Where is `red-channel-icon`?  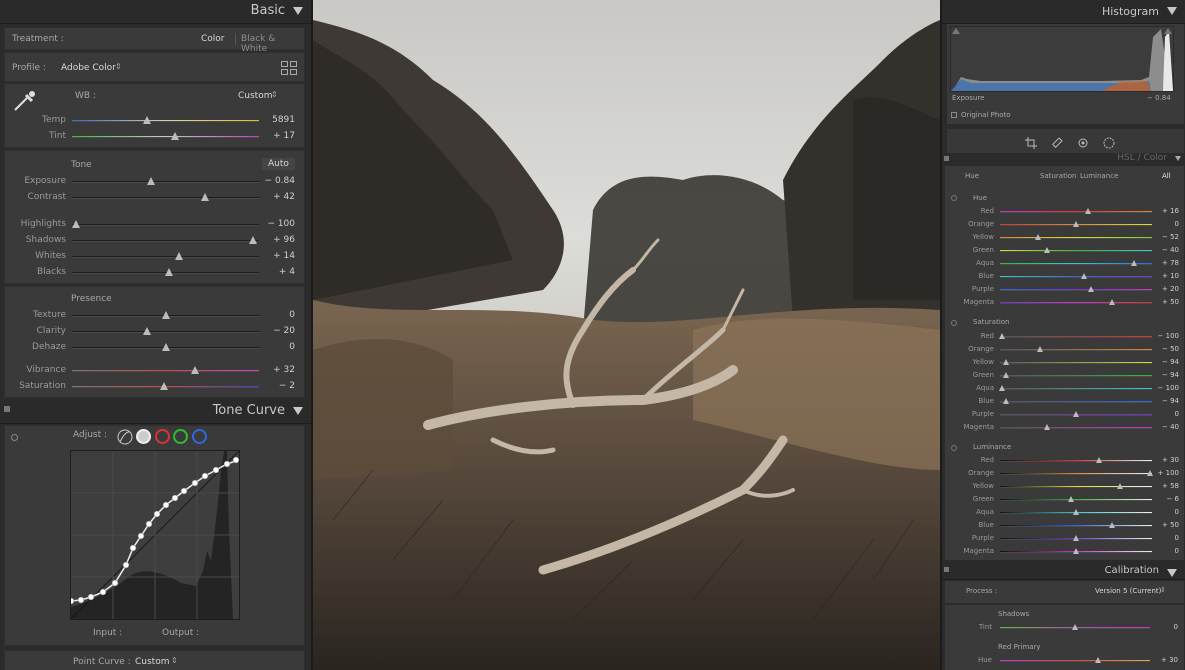
red-channel-icon is located at coordinates (162, 436).